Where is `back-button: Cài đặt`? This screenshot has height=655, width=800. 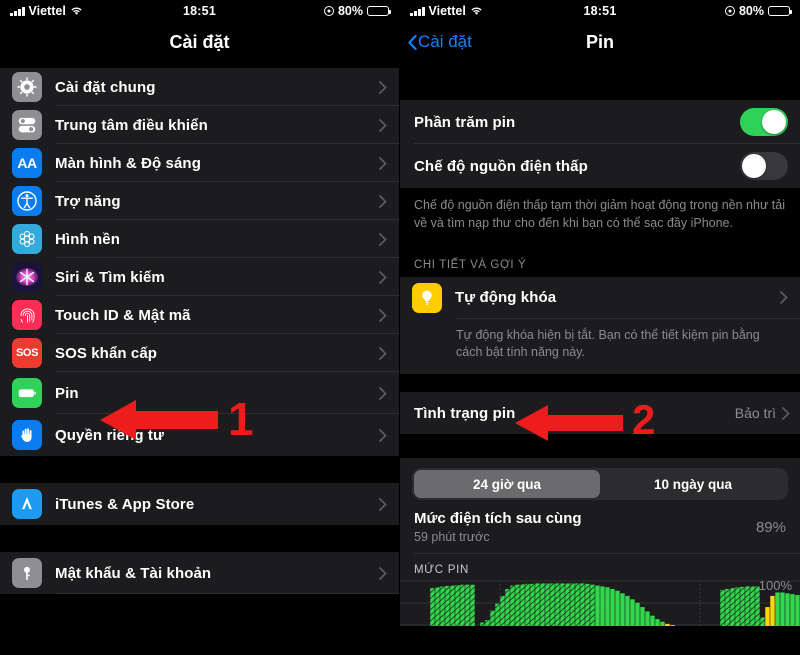 back-button: Cài đặt is located at coordinates (436, 42).